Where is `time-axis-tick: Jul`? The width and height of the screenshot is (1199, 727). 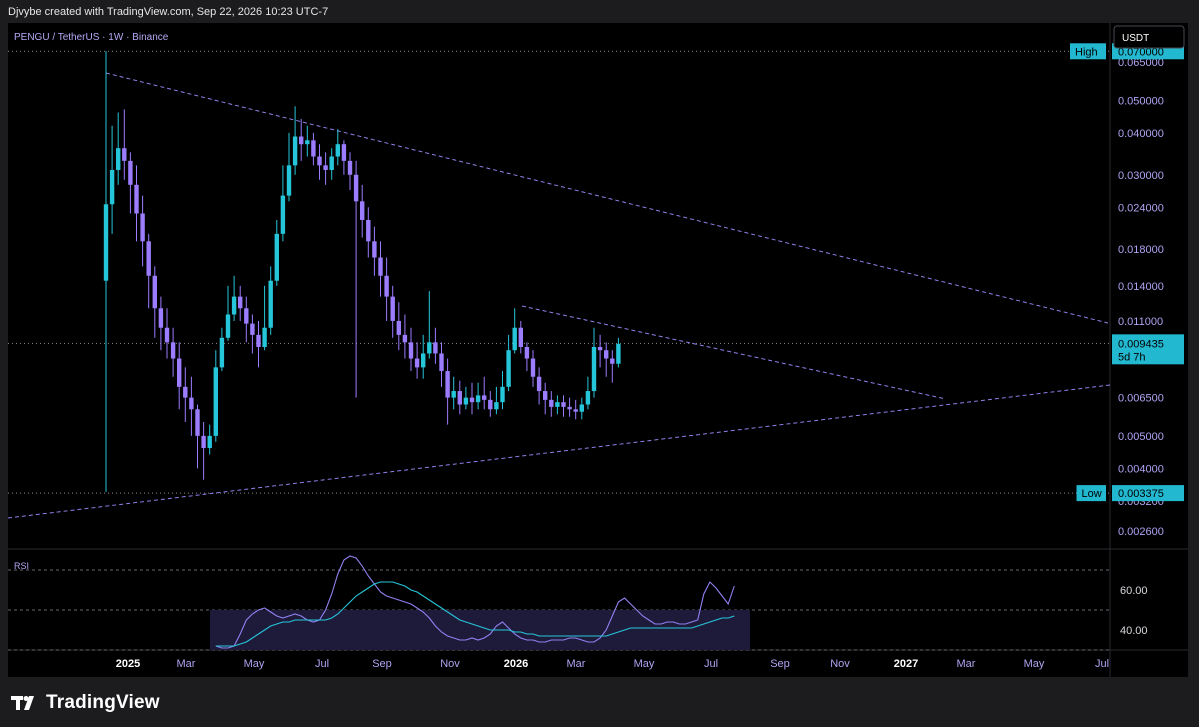 time-axis-tick: Jul is located at coordinates (711, 664).